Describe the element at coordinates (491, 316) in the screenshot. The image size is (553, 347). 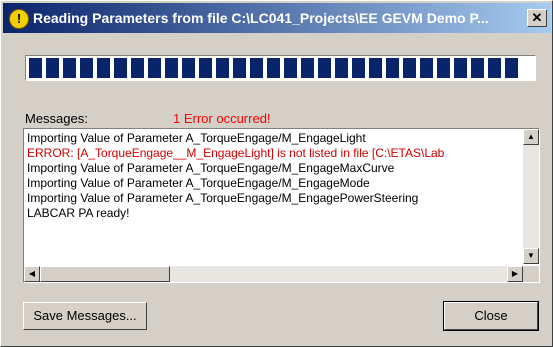
I see `close-button: Close` at that location.